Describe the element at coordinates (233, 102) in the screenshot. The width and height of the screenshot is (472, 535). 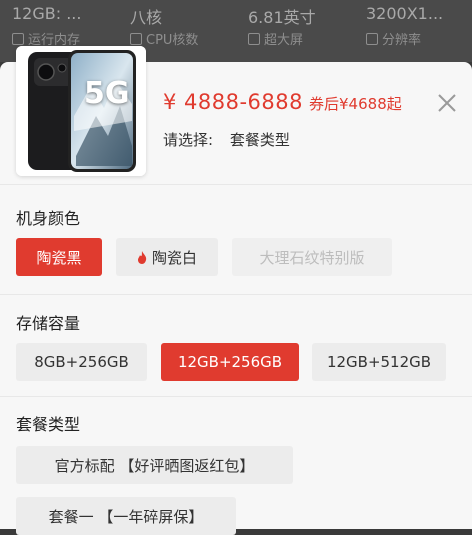
I see `price-range: ¥ 4888-6888` at that location.